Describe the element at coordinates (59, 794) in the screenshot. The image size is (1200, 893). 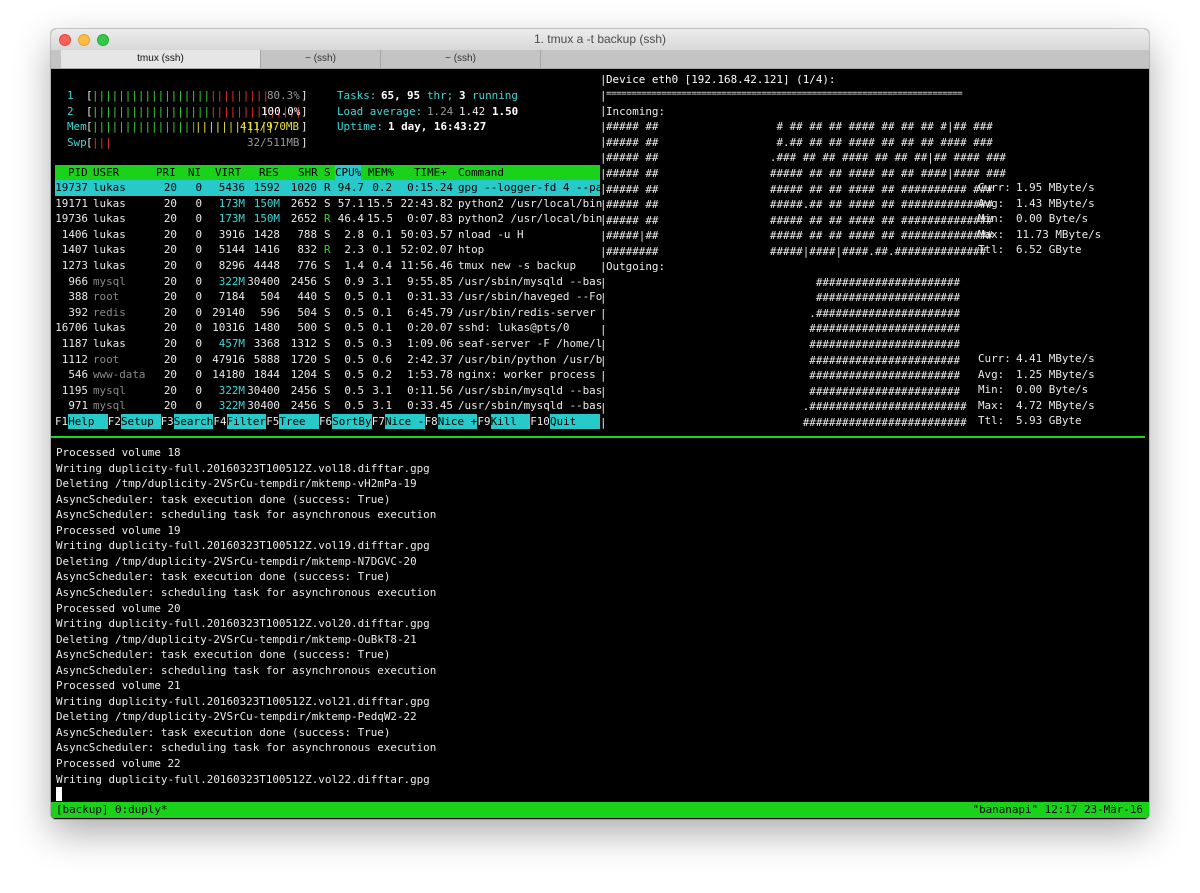
I see `terminal-cursor` at that location.